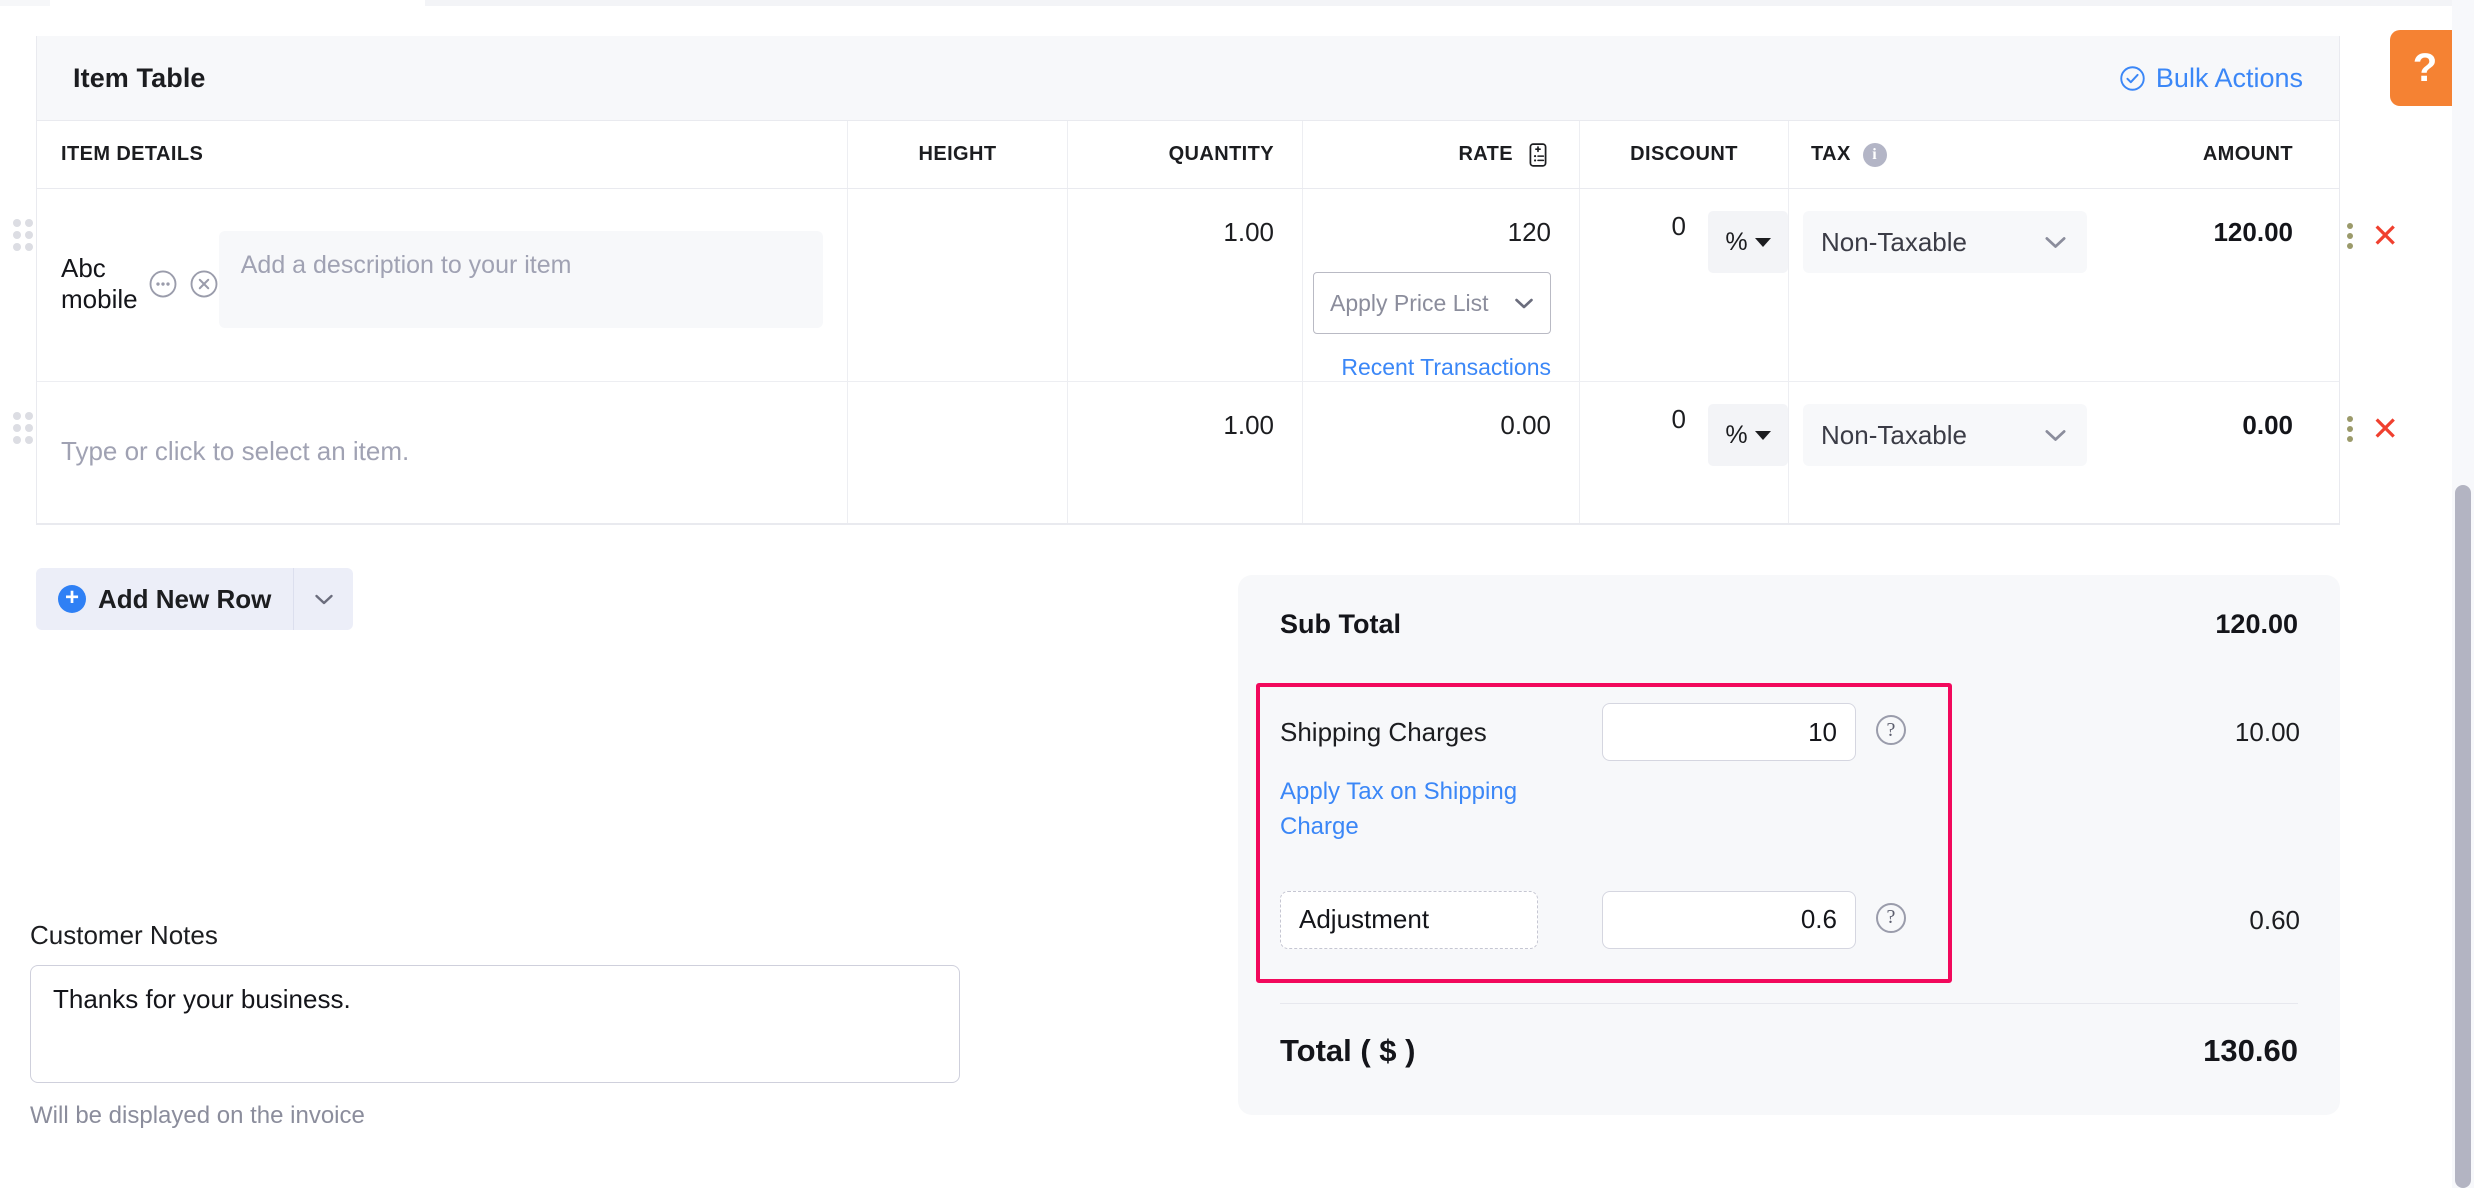  What do you see at coordinates (1729, 732) in the screenshot?
I see `shipping-charges-input` at bounding box center [1729, 732].